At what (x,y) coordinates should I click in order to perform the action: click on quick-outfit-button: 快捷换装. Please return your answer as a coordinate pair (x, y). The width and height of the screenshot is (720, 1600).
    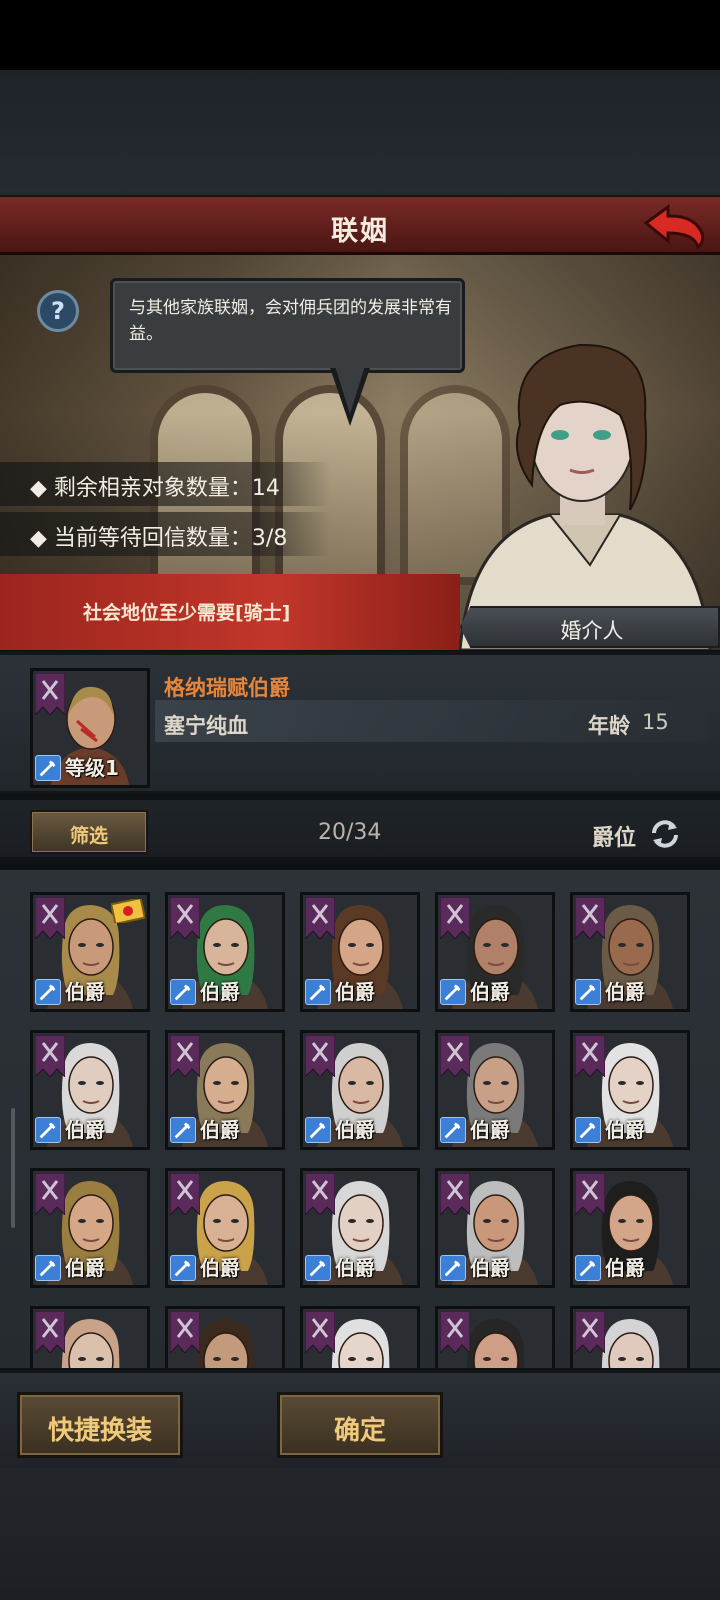
    Looking at the image, I should click on (100, 1425).